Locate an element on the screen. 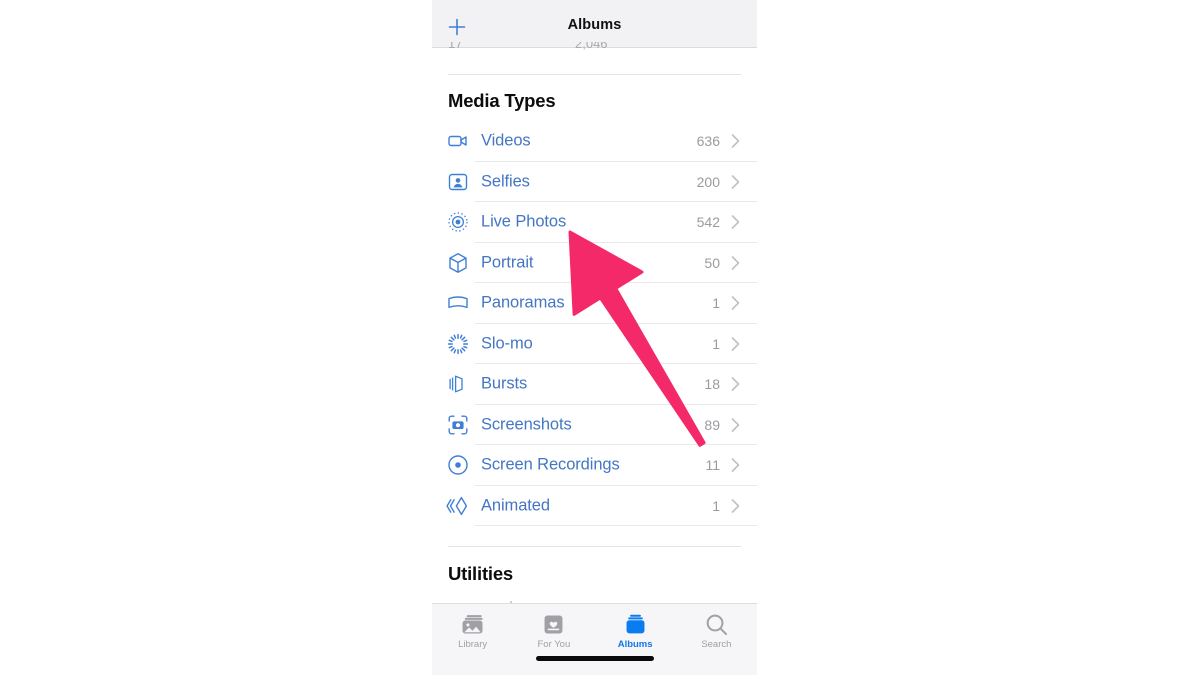  section-divider is located at coordinates (594, 74).